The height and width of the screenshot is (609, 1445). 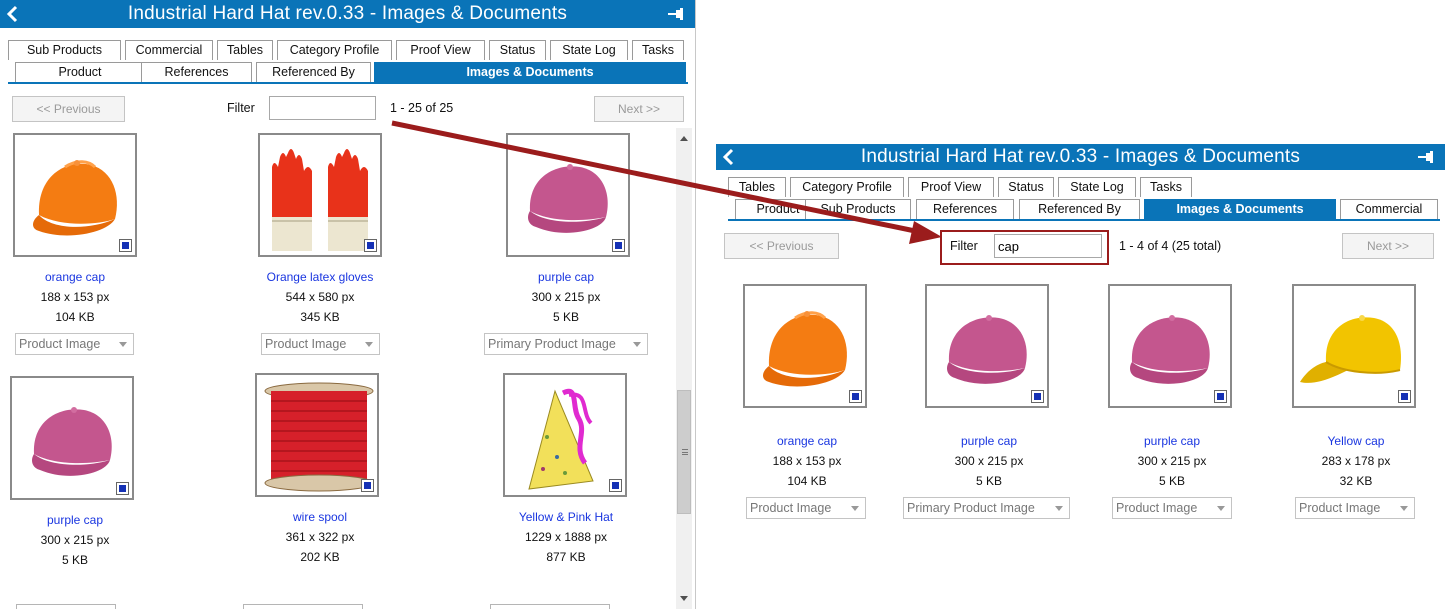 I want to click on image-name-link: wire spool, so click(x=320, y=517).